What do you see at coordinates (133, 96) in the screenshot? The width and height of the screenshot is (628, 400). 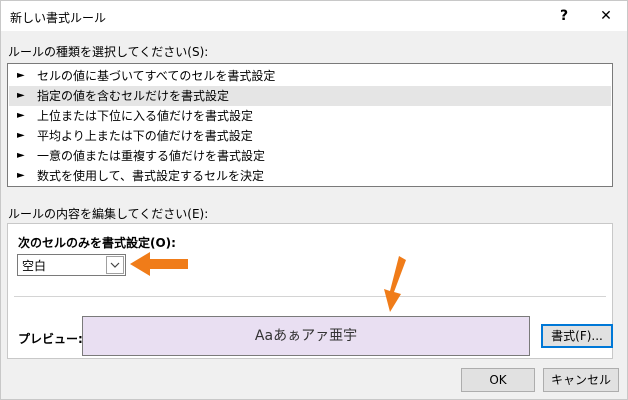 I see `rule-type-text: 指定の値を含むセルだけを書式設定` at bounding box center [133, 96].